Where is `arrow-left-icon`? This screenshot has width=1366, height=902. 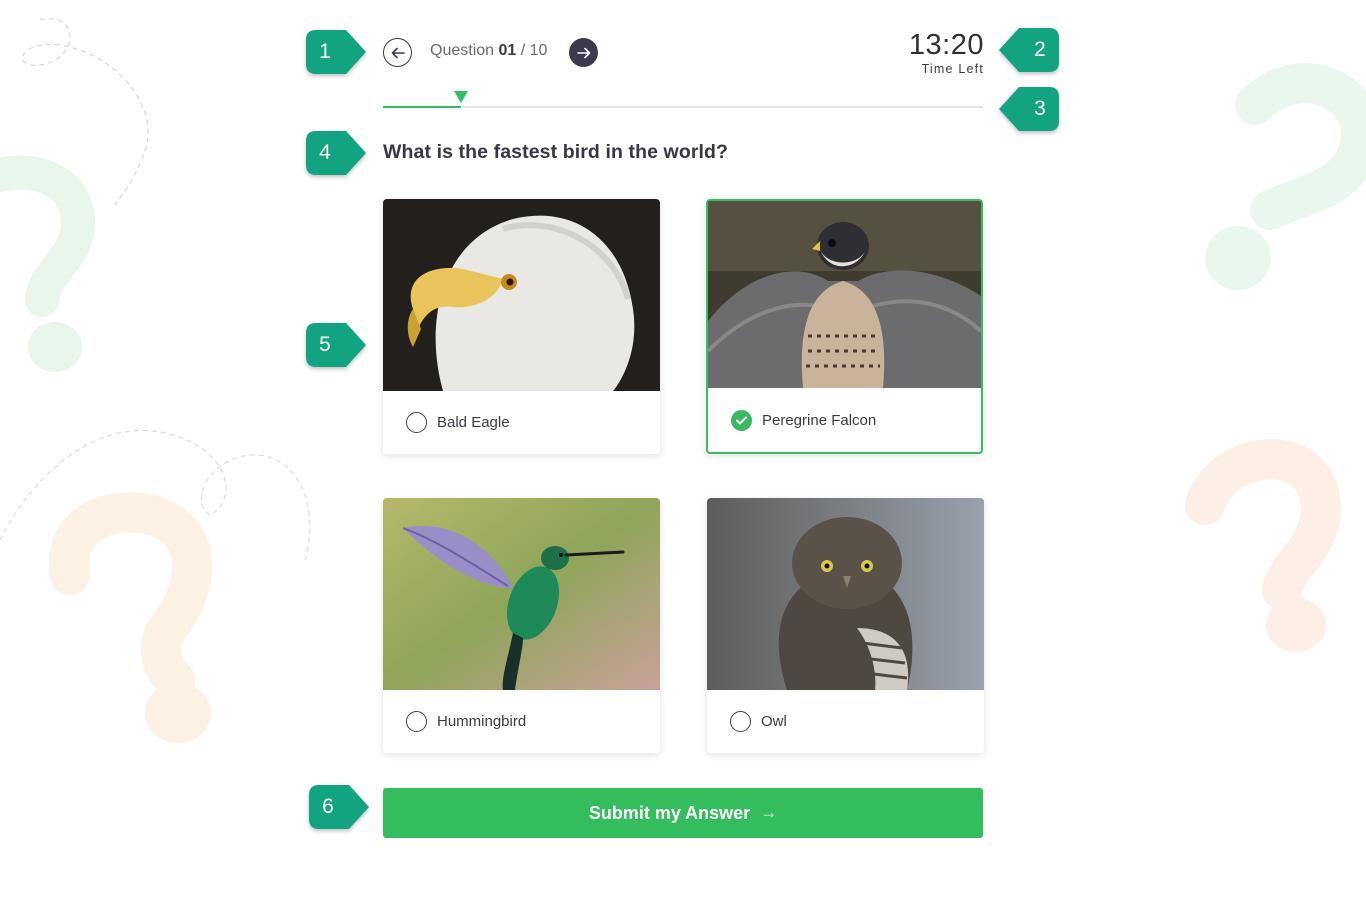 arrow-left-icon is located at coordinates (398, 52).